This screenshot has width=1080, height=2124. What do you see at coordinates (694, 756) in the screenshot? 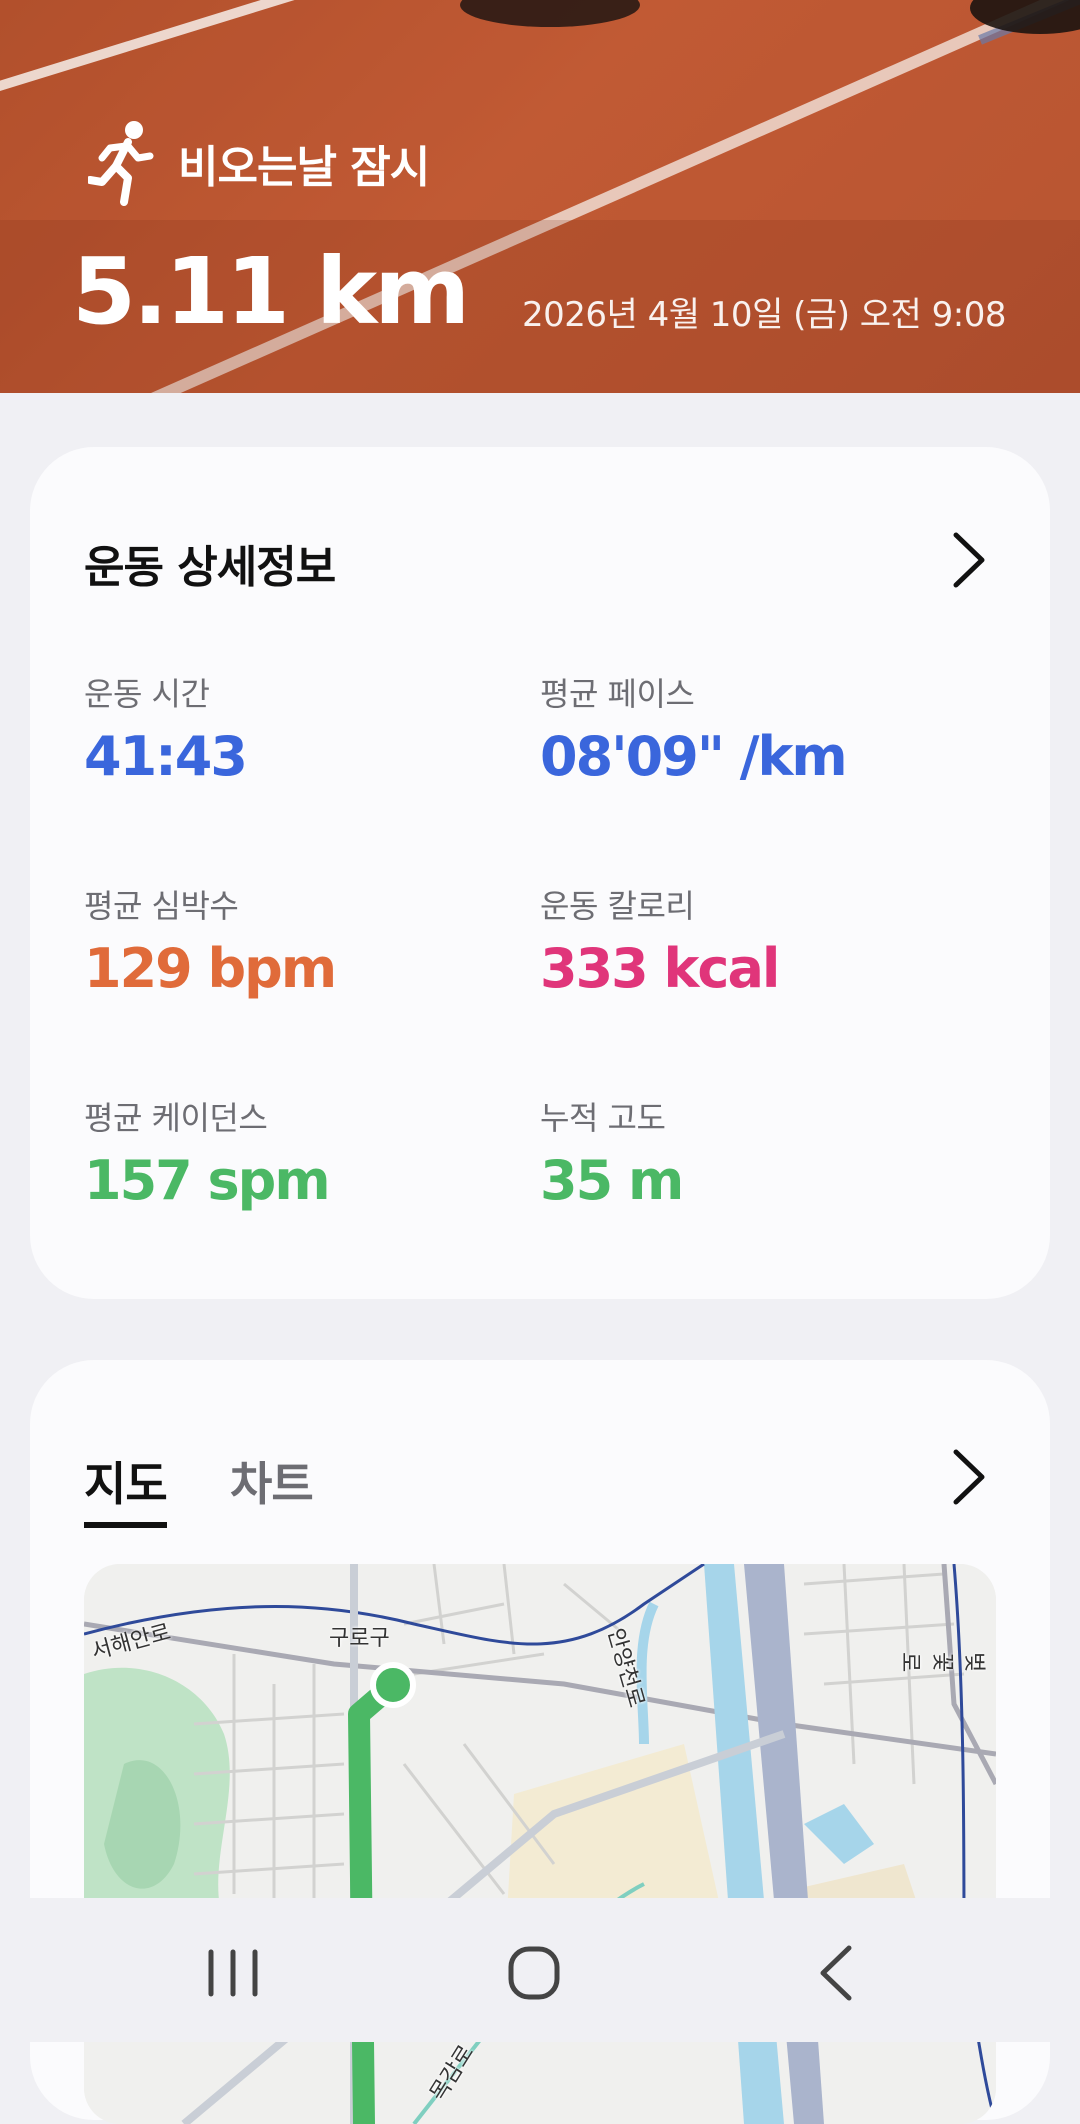
I see `metric-value: 08'09" /km` at bounding box center [694, 756].